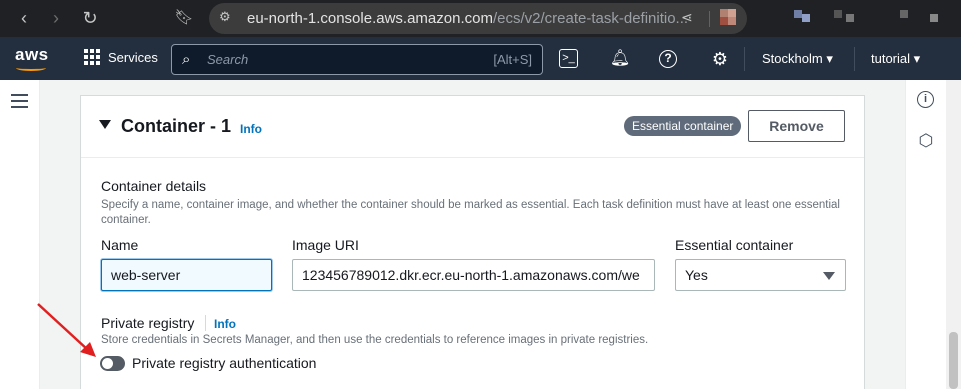 The width and height of the screenshot is (961, 389). Describe the element at coordinates (683, 126) in the screenshot. I see `essential-container-badge: Essential container` at that location.